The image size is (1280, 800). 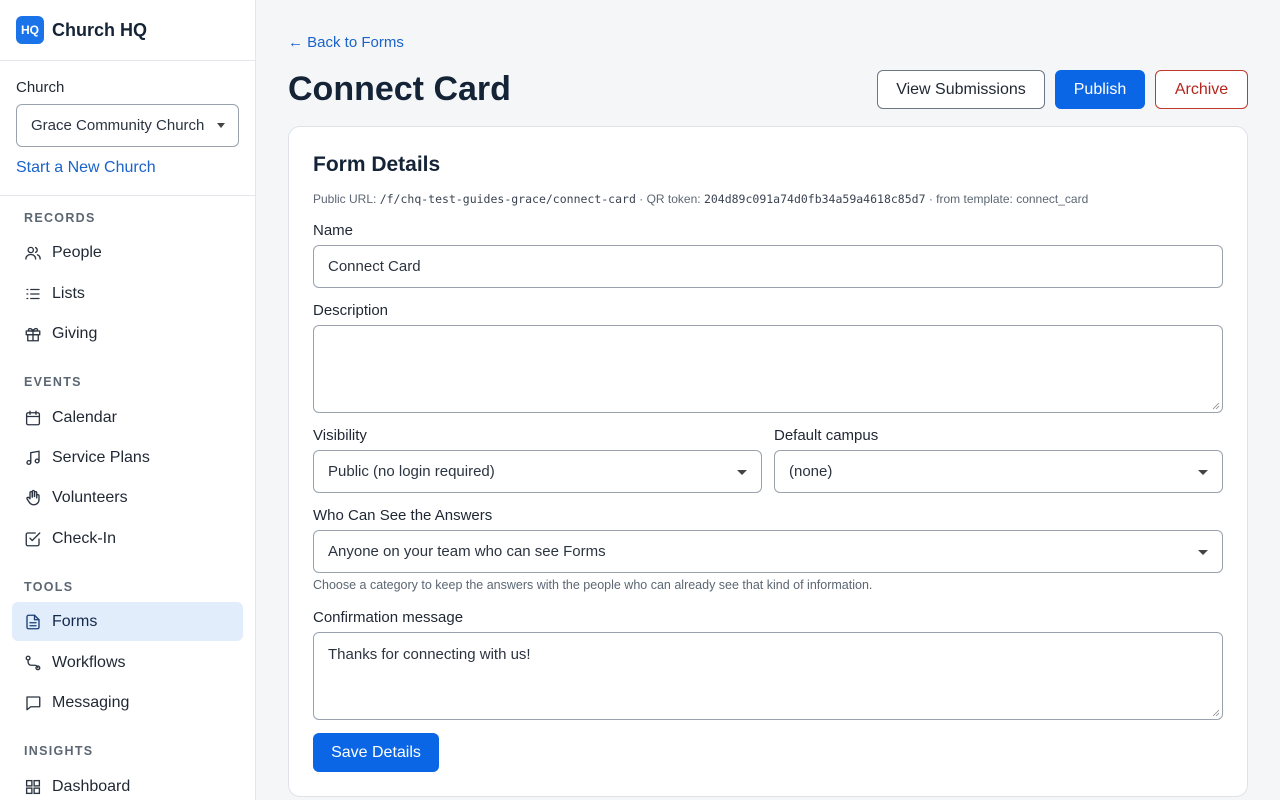 What do you see at coordinates (411, 471) in the screenshot?
I see `visibility-value: Public (no login required)` at bounding box center [411, 471].